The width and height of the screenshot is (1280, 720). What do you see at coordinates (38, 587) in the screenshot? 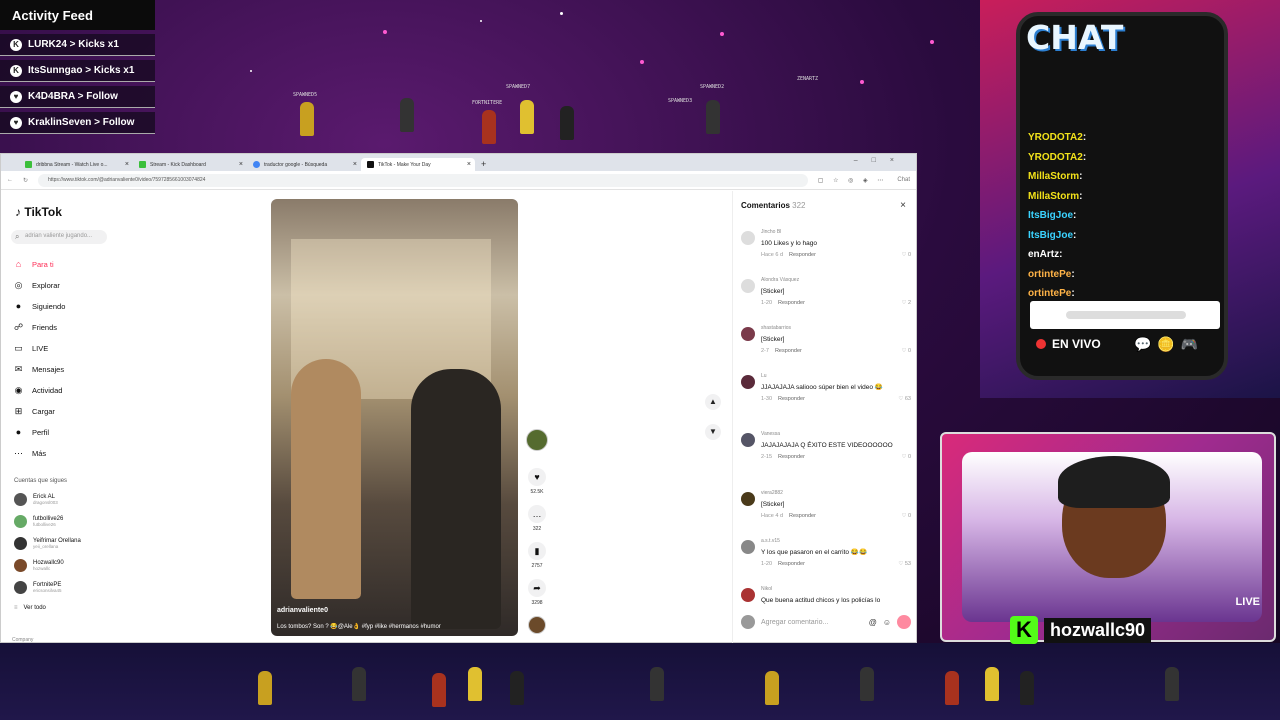
I see `following-account: FortnitePE ericsonsilva45` at bounding box center [38, 587].